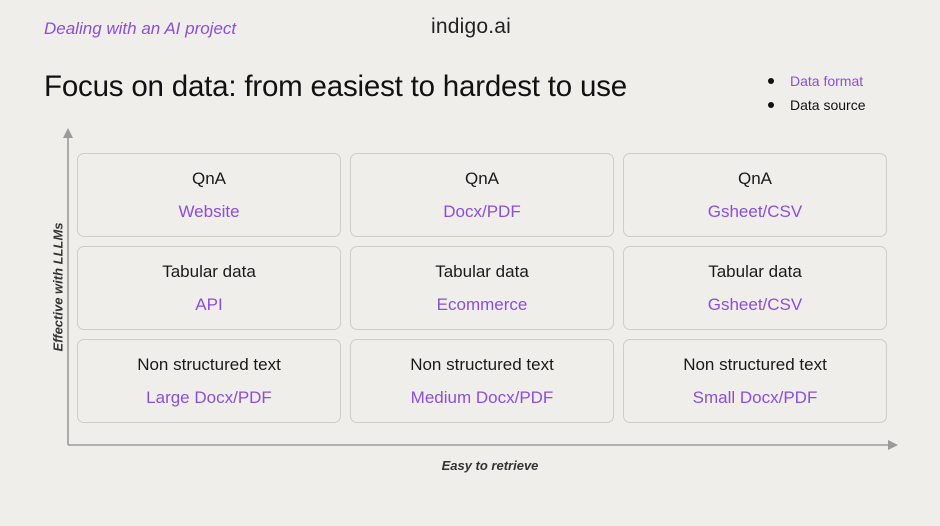 Image resolution: width=940 pixels, height=526 pixels. I want to click on cell-data-source: Docx/PDF, so click(482, 211).